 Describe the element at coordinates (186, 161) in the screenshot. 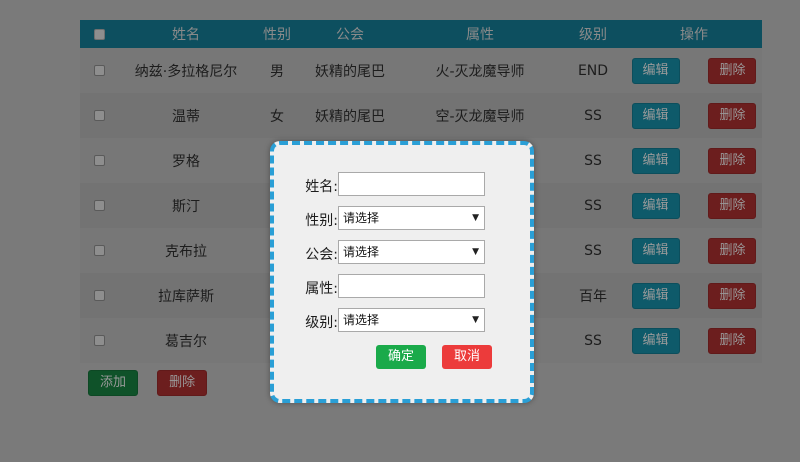

I see `cell-name: 罗格` at that location.